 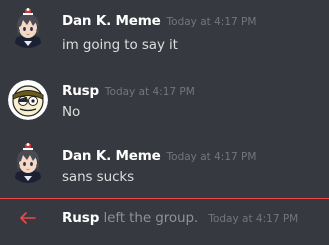 I want to click on system-message-action: left the group., so click(x=151, y=218).